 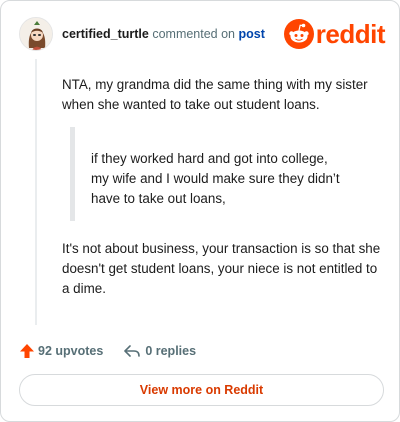 I want to click on reddit-logo: reddit, so click(x=334, y=34).